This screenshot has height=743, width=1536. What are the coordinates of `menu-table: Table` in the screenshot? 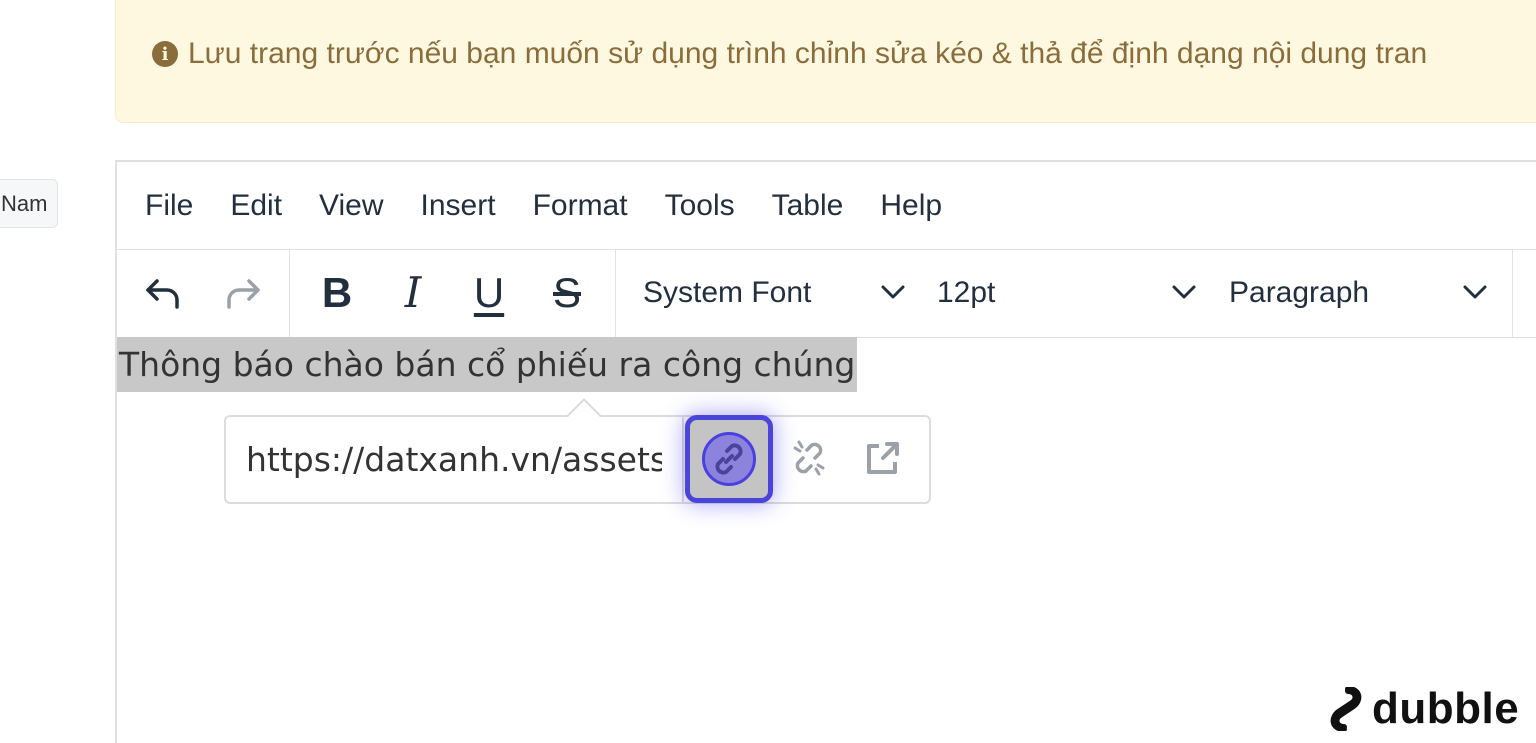 It's located at (808, 206).